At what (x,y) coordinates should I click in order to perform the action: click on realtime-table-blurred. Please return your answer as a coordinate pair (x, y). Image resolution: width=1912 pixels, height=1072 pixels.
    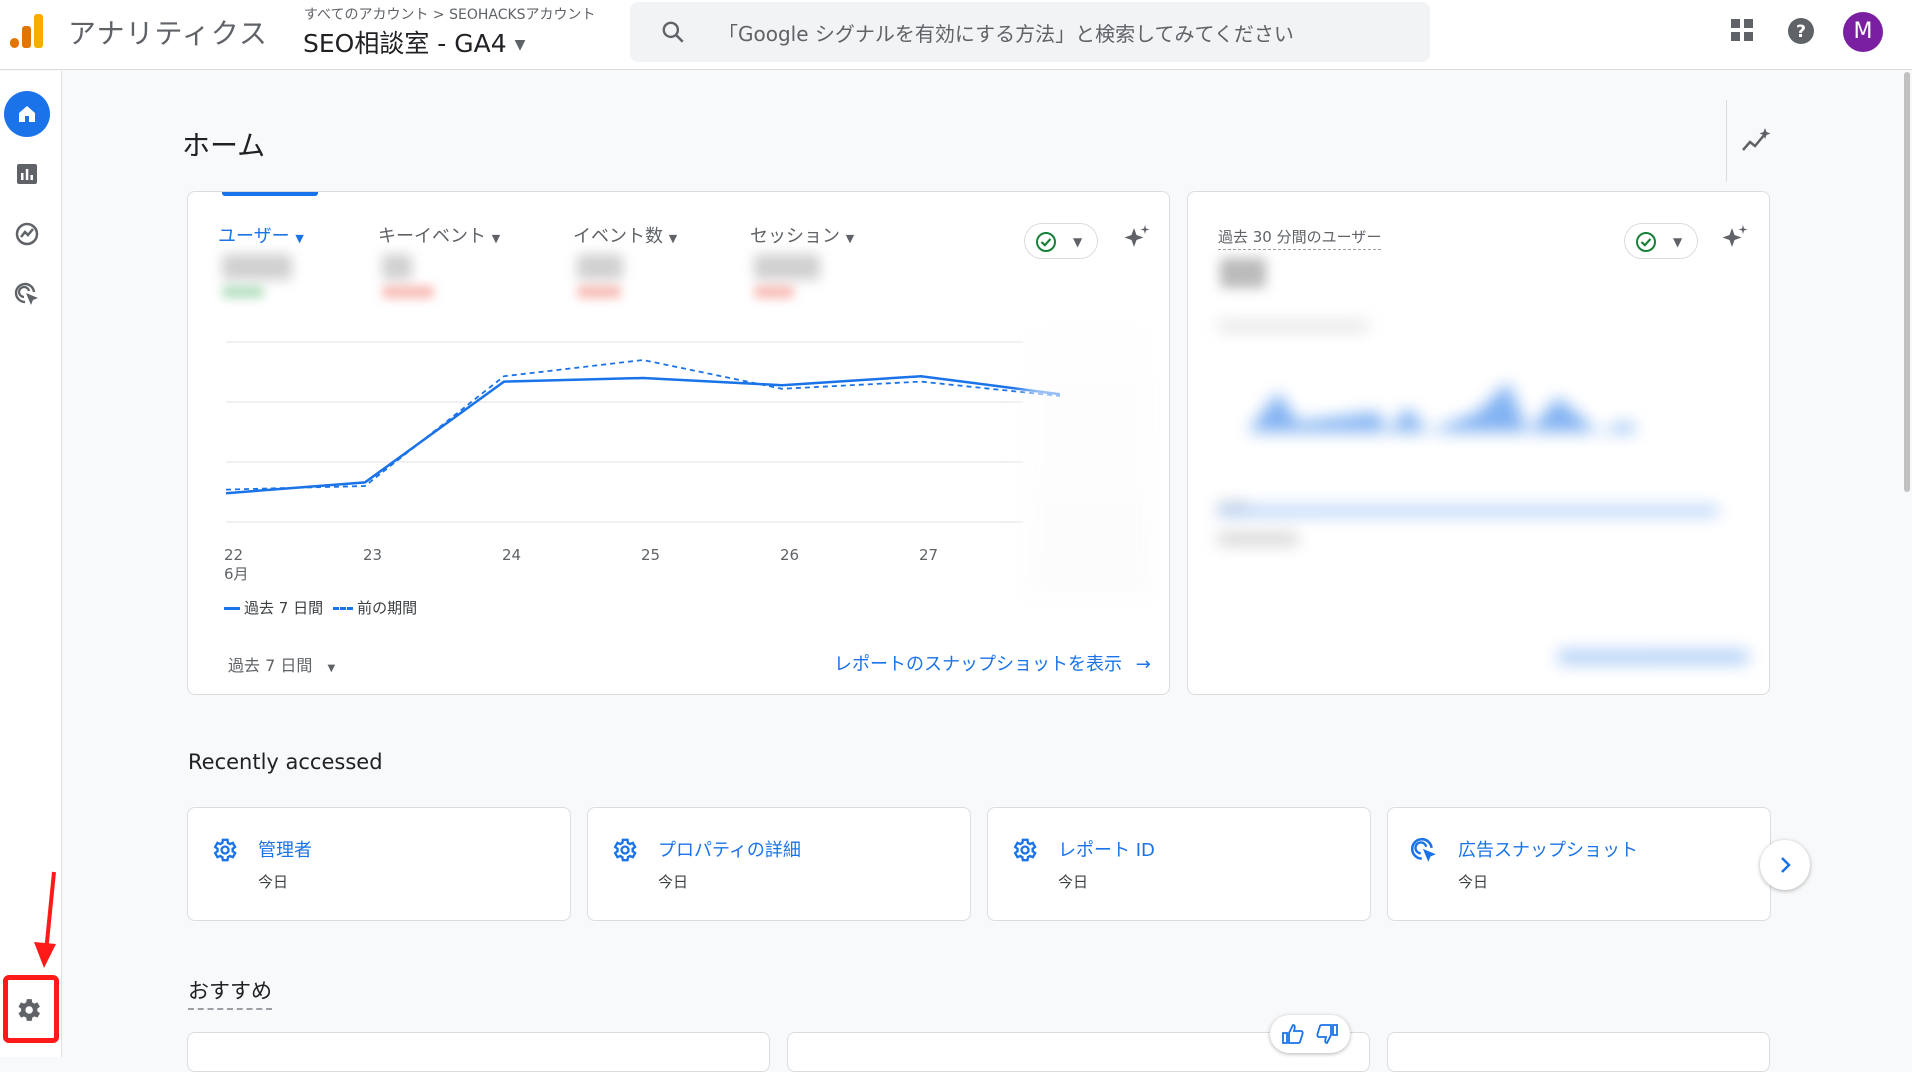
    Looking at the image, I should click on (1478, 519).